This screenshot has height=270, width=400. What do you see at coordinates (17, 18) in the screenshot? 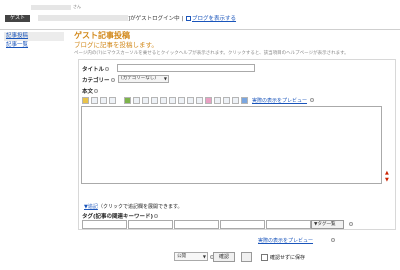
I see `user-badge: ゲスト` at bounding box center [17, 18].